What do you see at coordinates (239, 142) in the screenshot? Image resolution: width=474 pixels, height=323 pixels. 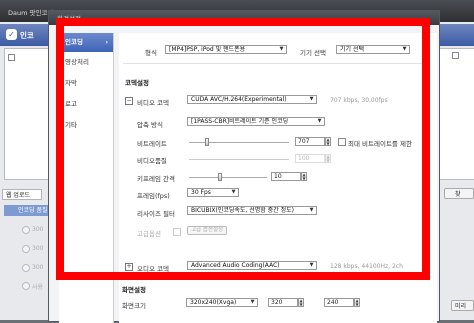 I see `bitrate-slider` at bounding box center [239, 142].